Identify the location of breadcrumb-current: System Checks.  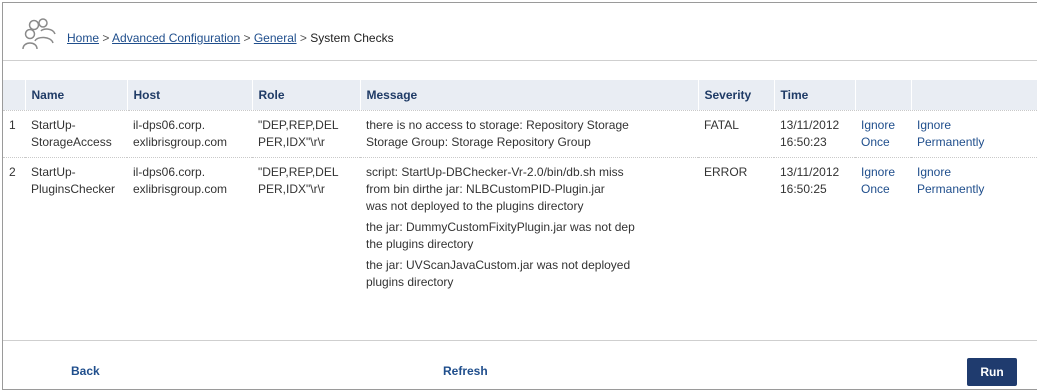
(352, 38).